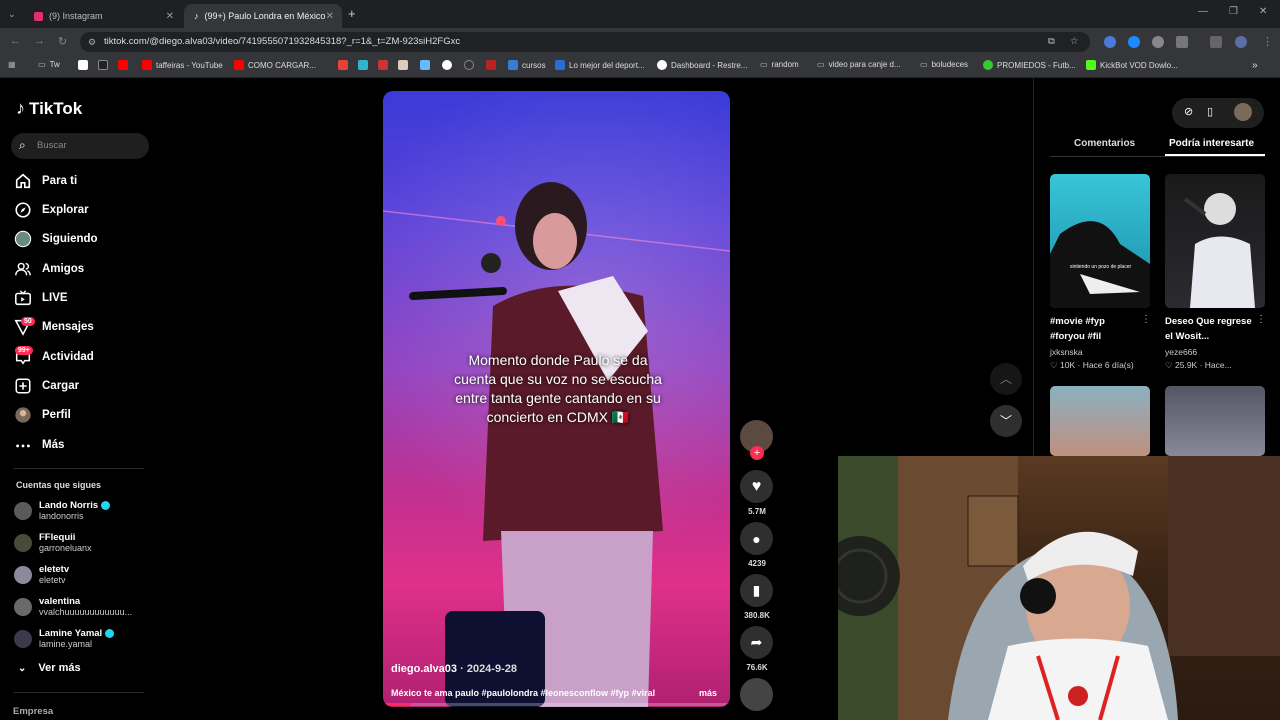 This screenshot has width=1280, height=720. I want to click on search-input: ⌕ Buscar, so click(80, 146).